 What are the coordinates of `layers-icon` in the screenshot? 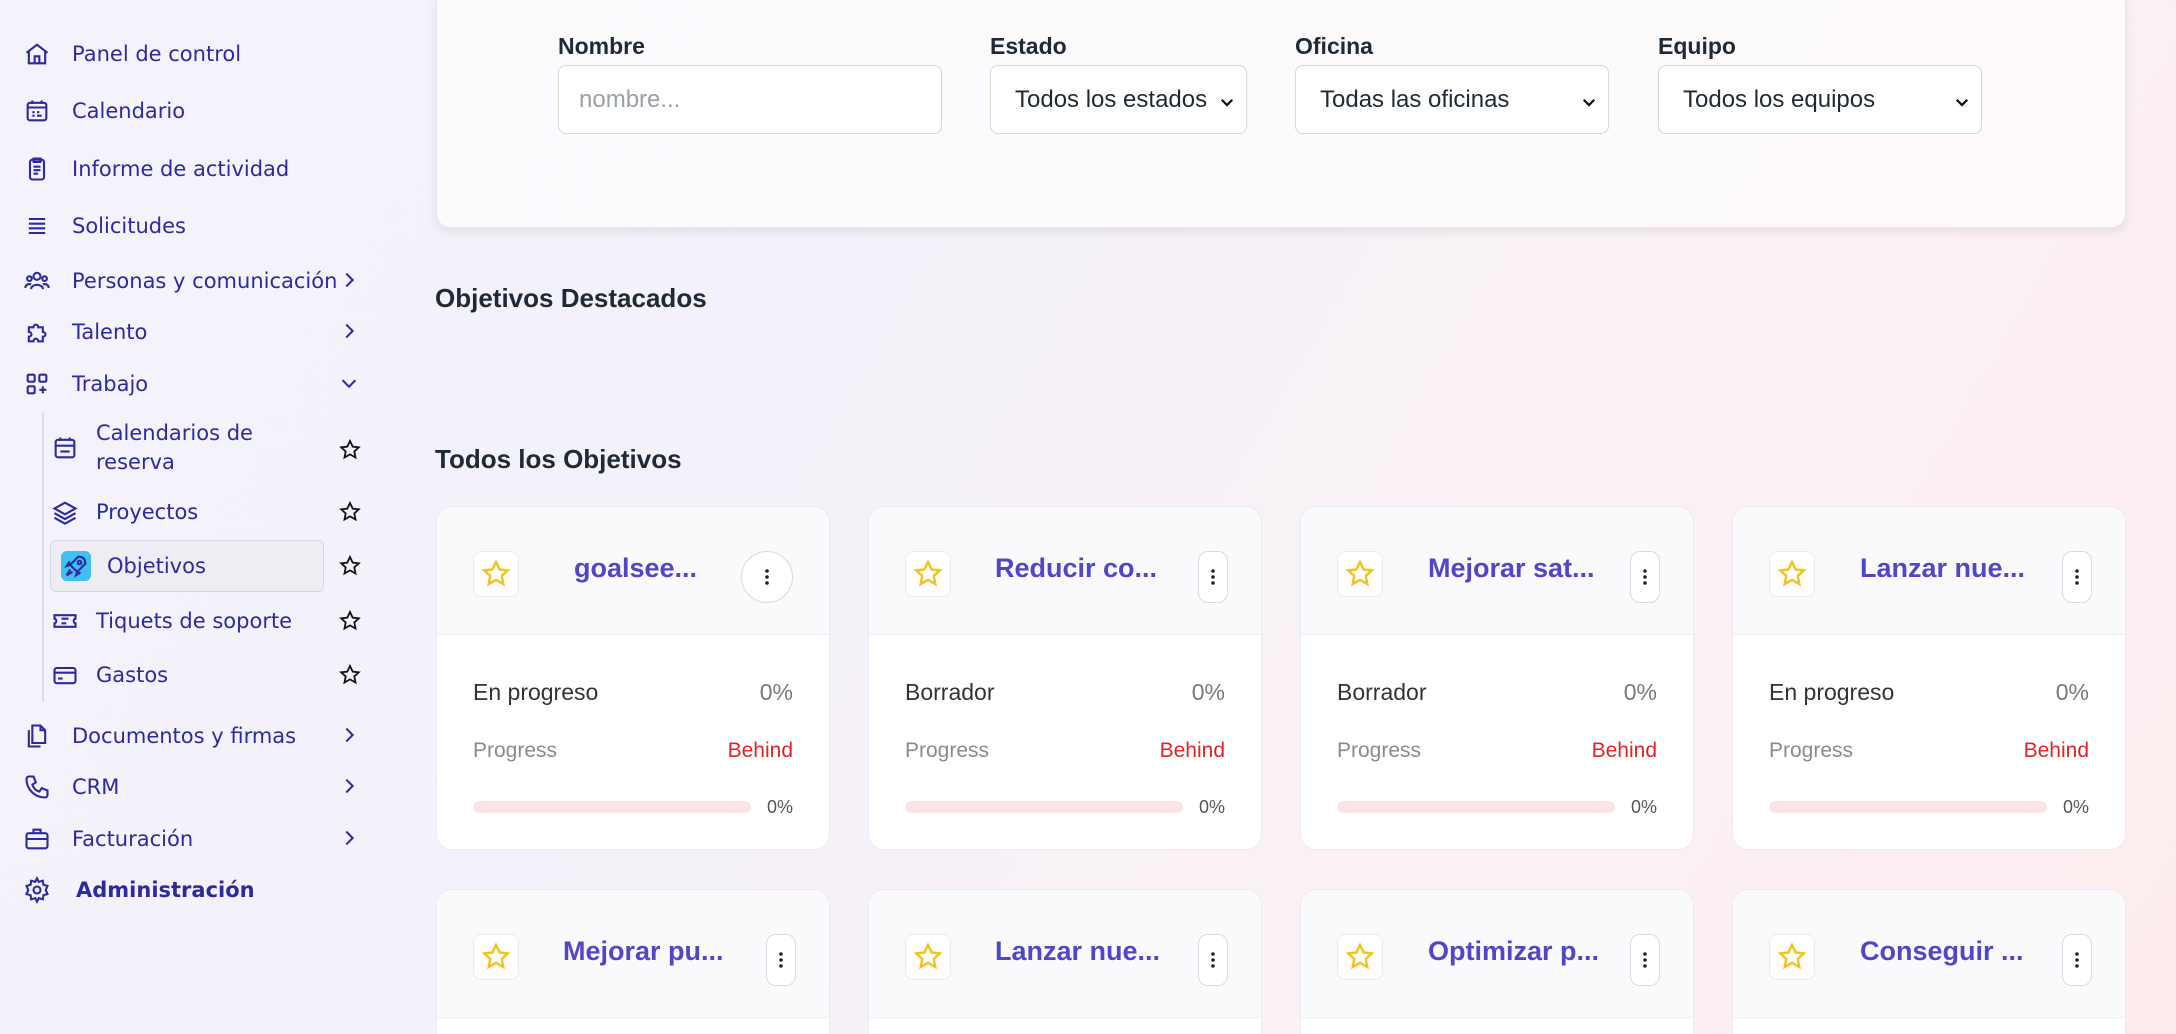 It's located at (65, 512).